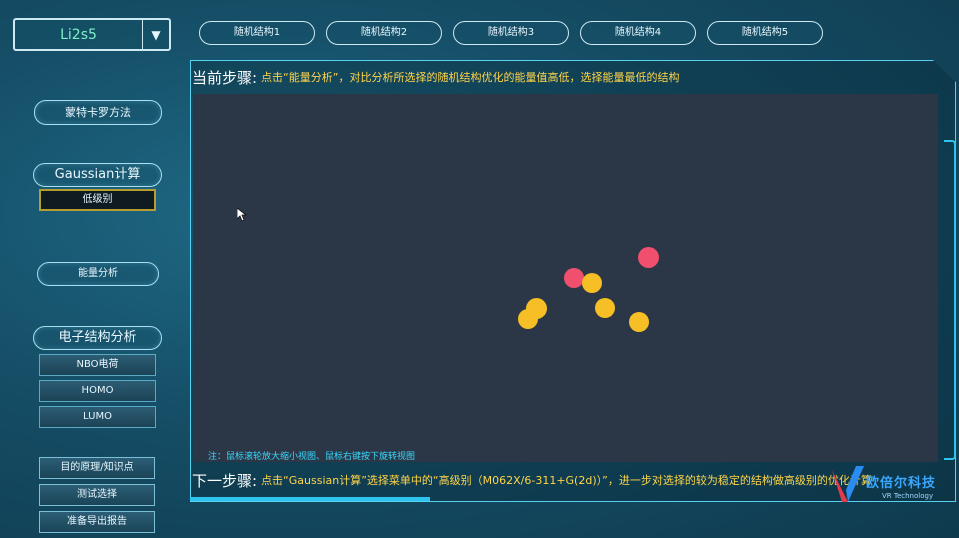 Image resolution: width=959 pixels, height=538 pixels. I want to click on energy-analysis-button: 能量分析, so click(98, 274).